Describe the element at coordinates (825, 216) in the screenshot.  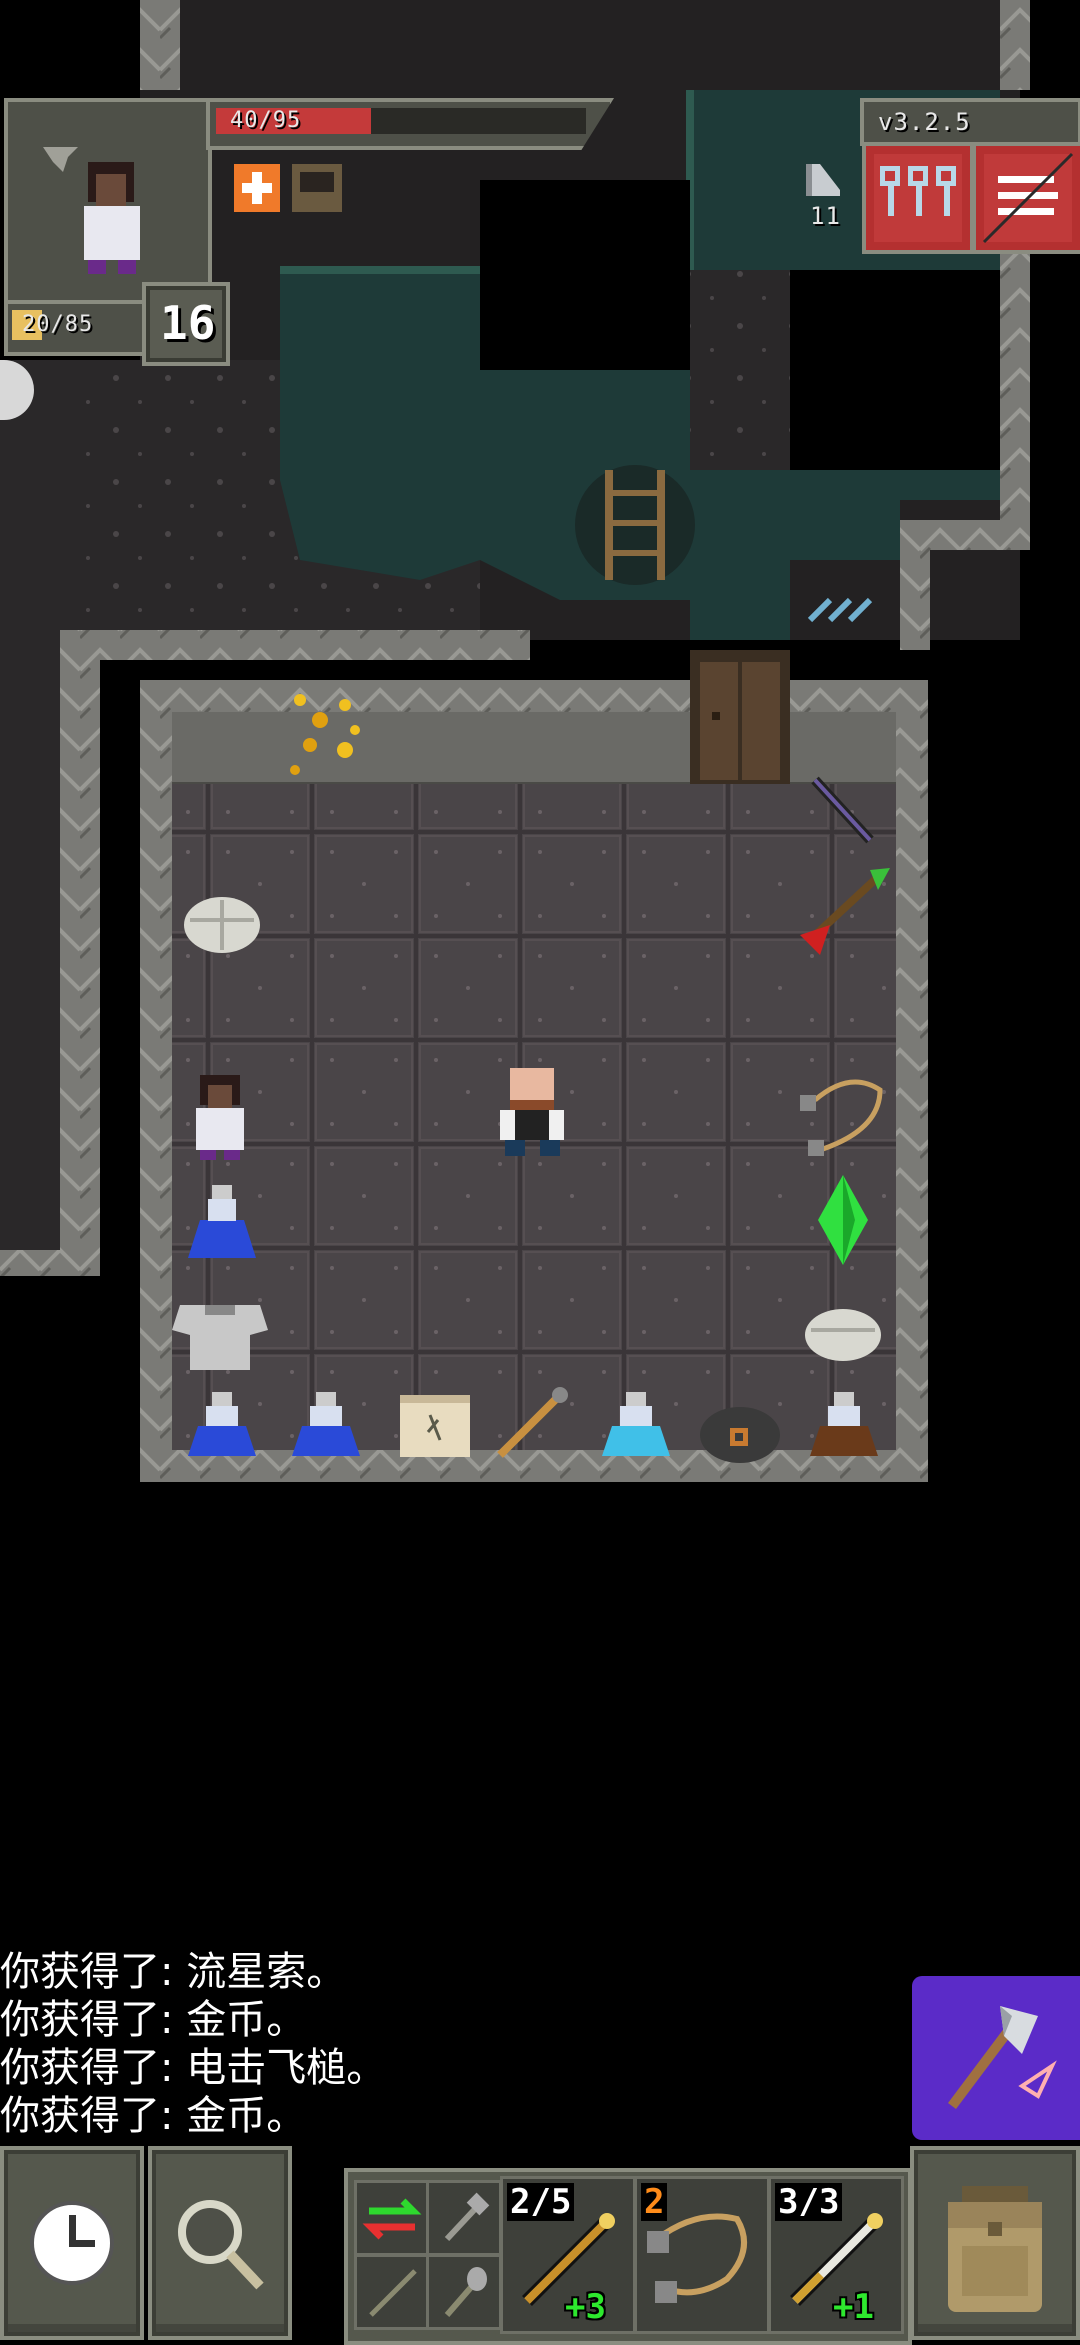
I see `key-count: 11` at that location.